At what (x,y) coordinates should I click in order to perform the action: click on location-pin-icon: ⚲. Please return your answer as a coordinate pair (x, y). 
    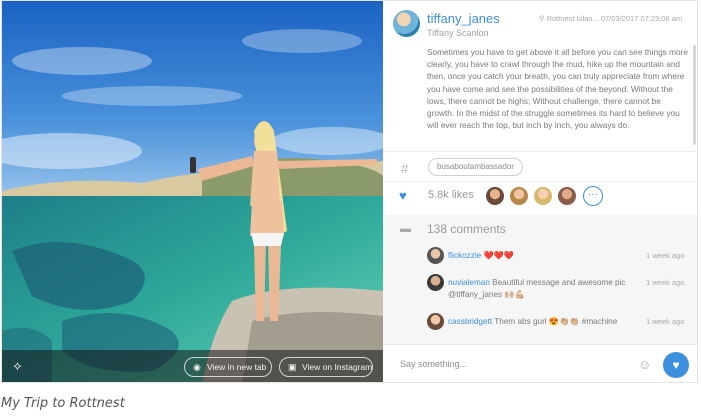
    Looking at the image, I should click on (542, 18).